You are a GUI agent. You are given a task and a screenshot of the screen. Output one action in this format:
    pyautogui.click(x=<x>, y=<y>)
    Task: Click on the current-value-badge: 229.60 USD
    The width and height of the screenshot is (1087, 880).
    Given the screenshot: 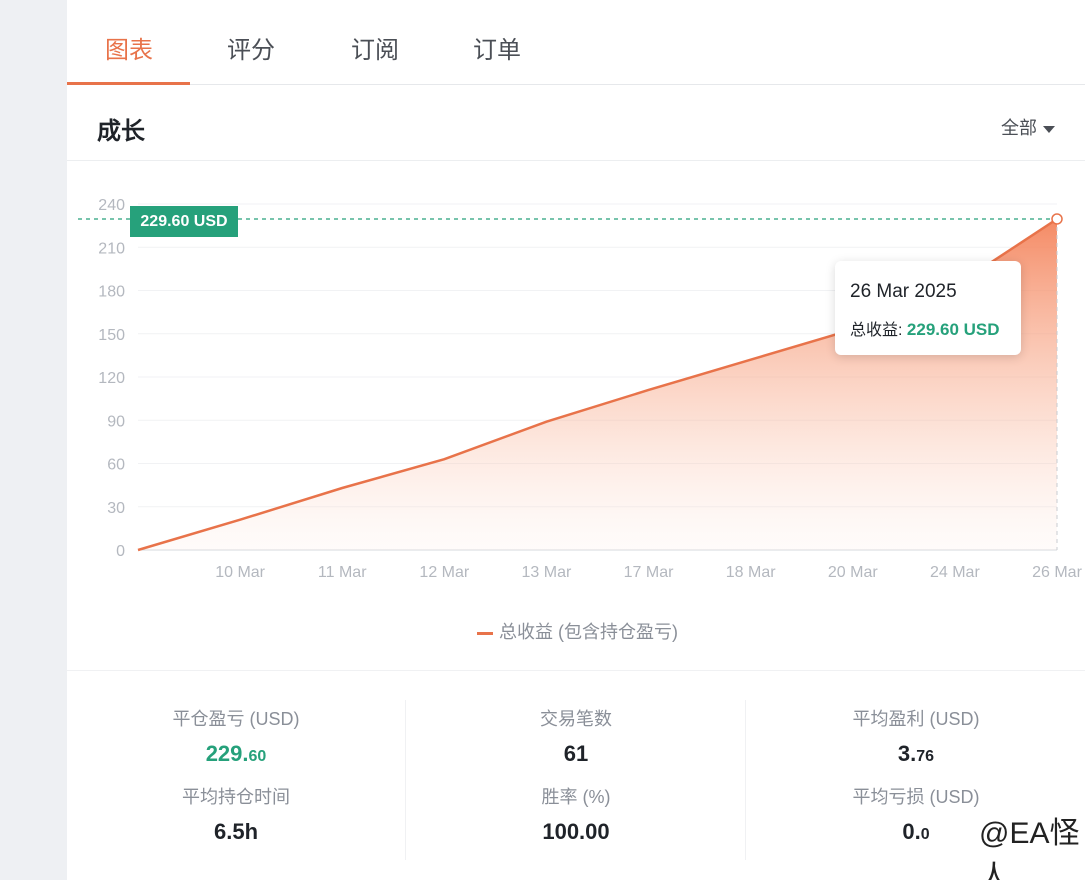 What is the action you would take?
    pyautogui.click(x=184, y=221)
    